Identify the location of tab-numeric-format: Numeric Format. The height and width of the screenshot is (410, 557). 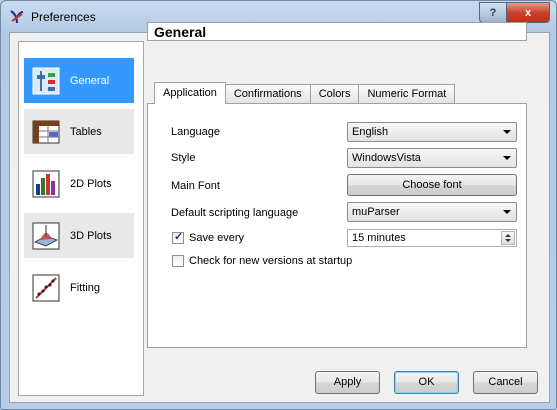
(407, 93).